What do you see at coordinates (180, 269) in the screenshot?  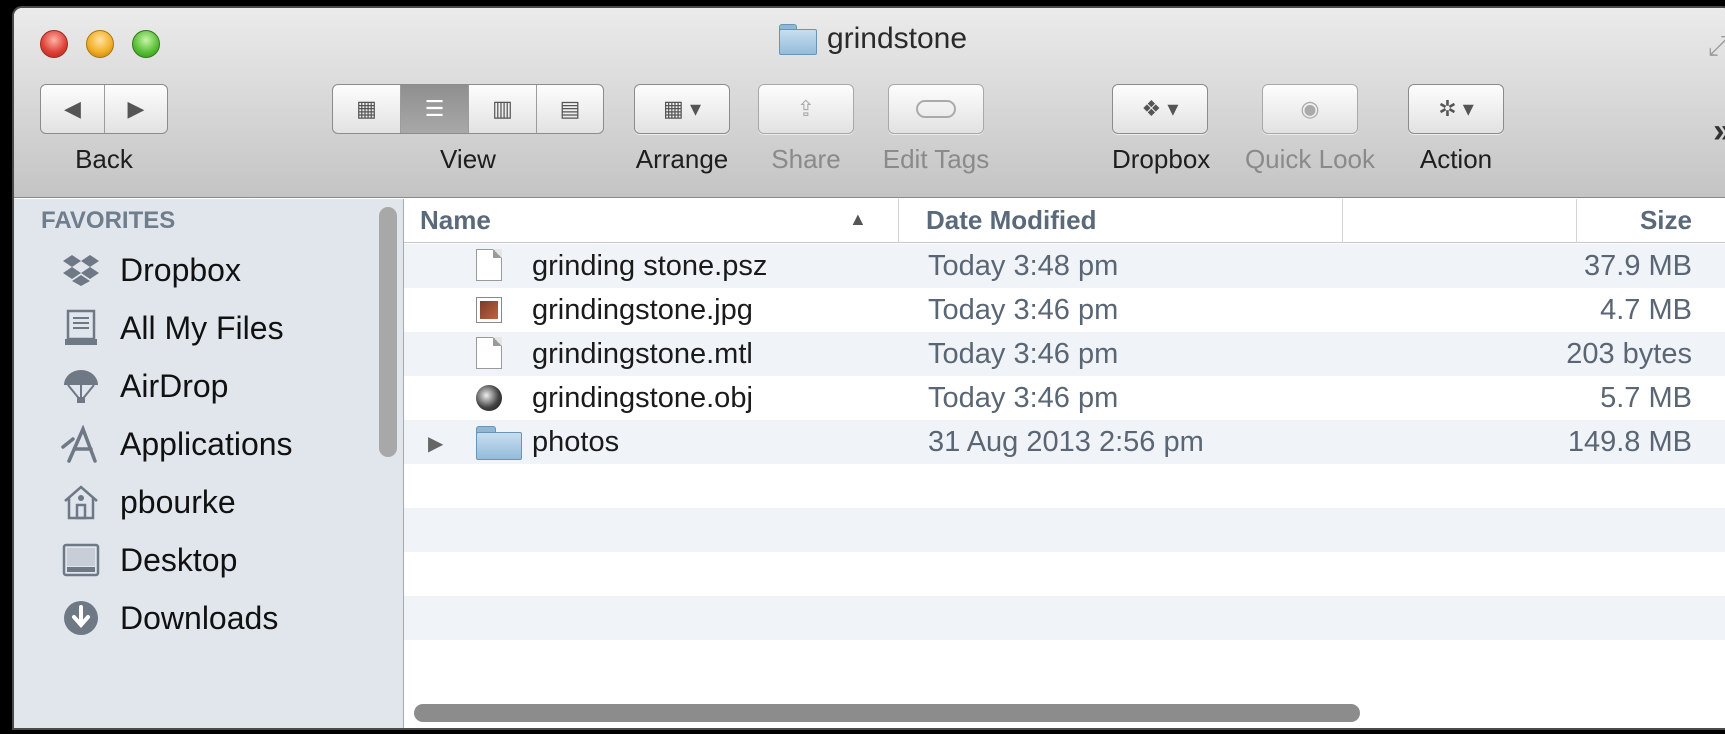 I see `sidebar-item-label: Dropbox` at bounding box center [180, 269].